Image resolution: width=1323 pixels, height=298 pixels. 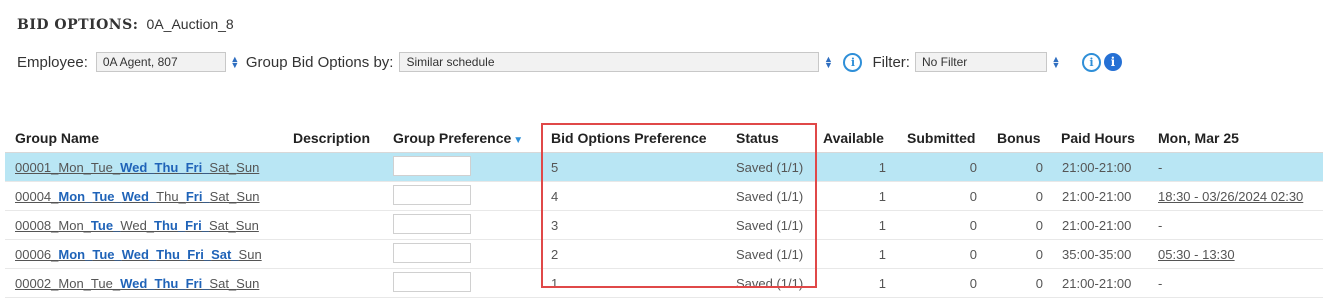 I want to click on group-name-link: 00008_Mon_Tue_Wed_Thu_Fri_Sat_Sun, so click(x=137, y=225).